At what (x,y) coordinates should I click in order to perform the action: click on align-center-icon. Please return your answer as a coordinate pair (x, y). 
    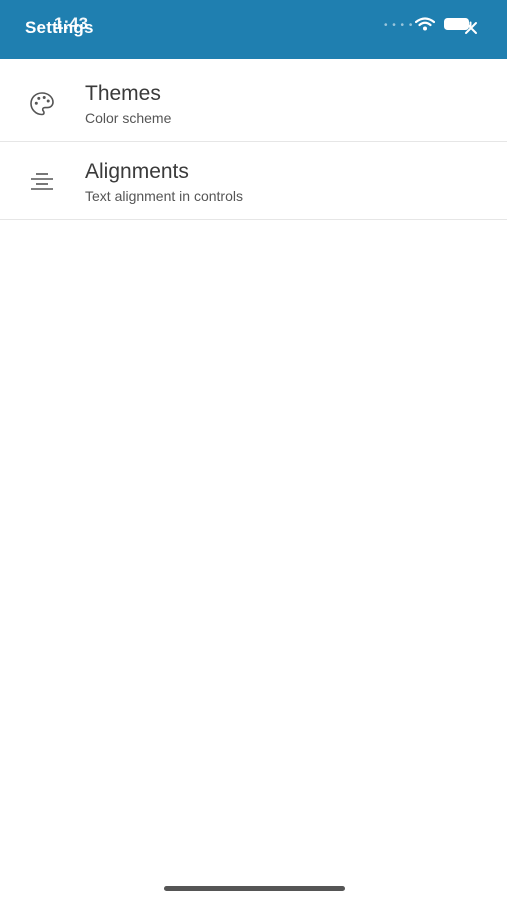
    Looking at the image, I should click on (42, 181).